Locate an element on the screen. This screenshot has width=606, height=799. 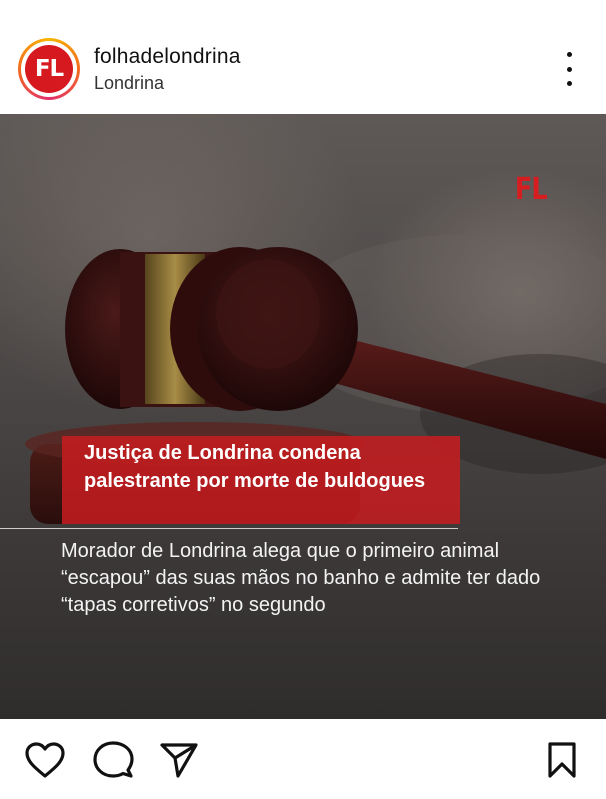
avatar-frame: FL is located at coordinates (49, 69).